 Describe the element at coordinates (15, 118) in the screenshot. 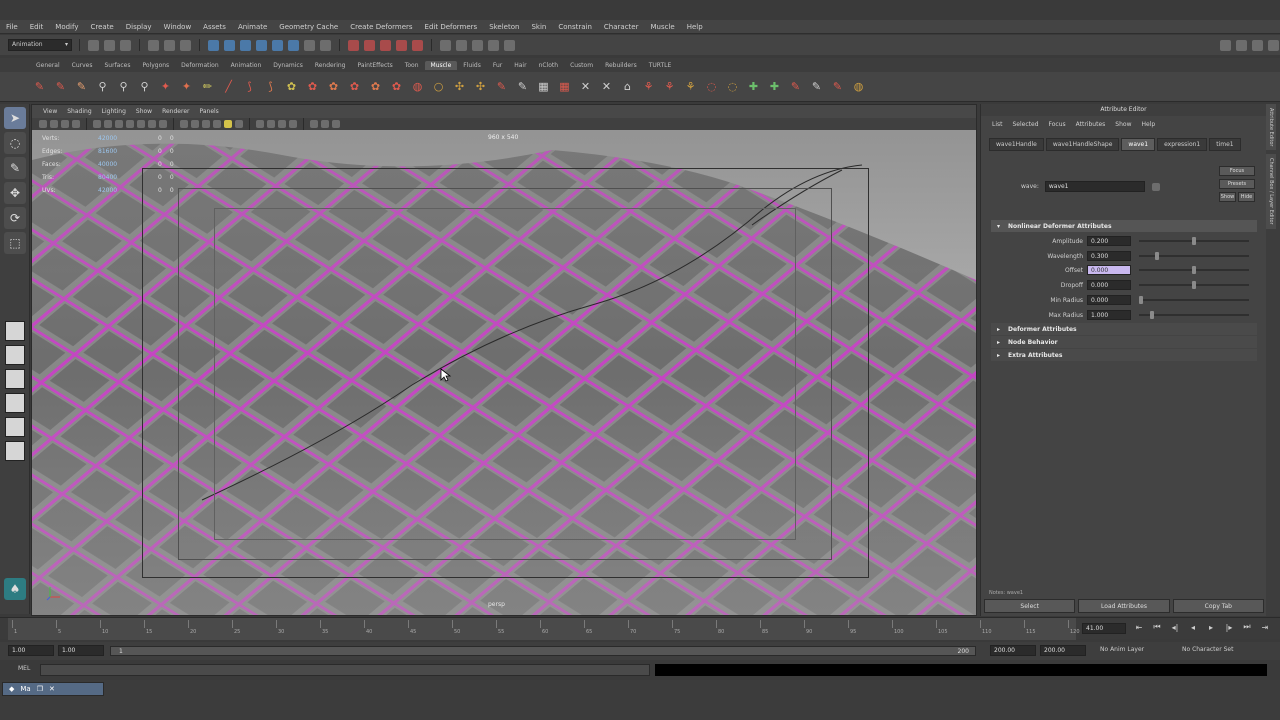

I see `select-tool-icon: ➤` at that location.